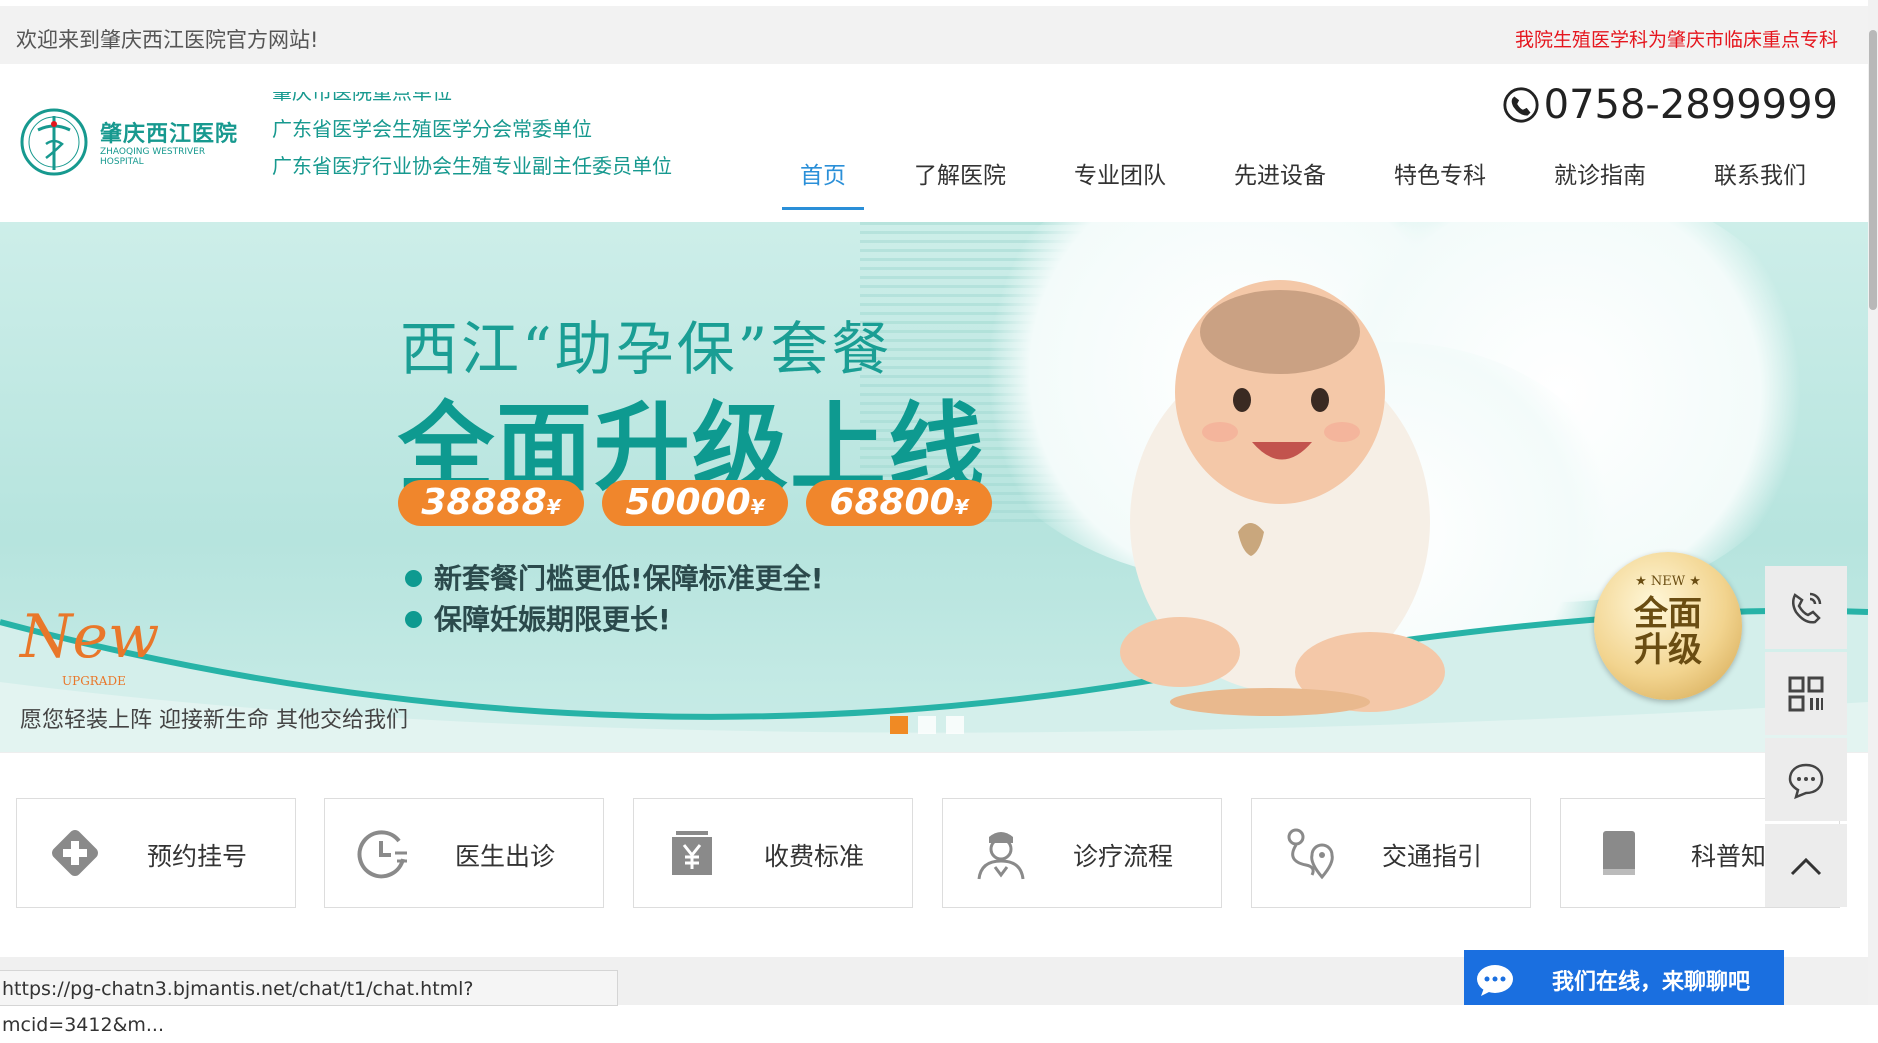 This screenshot has width=1878, height=1043. Describe the element at coordinates (892, 502) in the screenshot. I see `price-value: 68800` at that location.